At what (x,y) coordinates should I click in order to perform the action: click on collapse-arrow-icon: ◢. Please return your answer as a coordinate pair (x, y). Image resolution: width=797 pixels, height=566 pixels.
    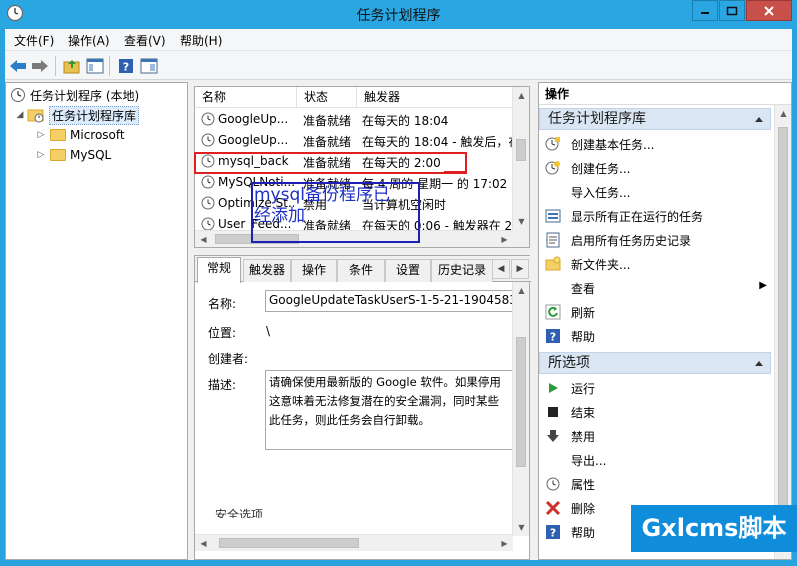
    Looking at the image, I should click on (20, 115).